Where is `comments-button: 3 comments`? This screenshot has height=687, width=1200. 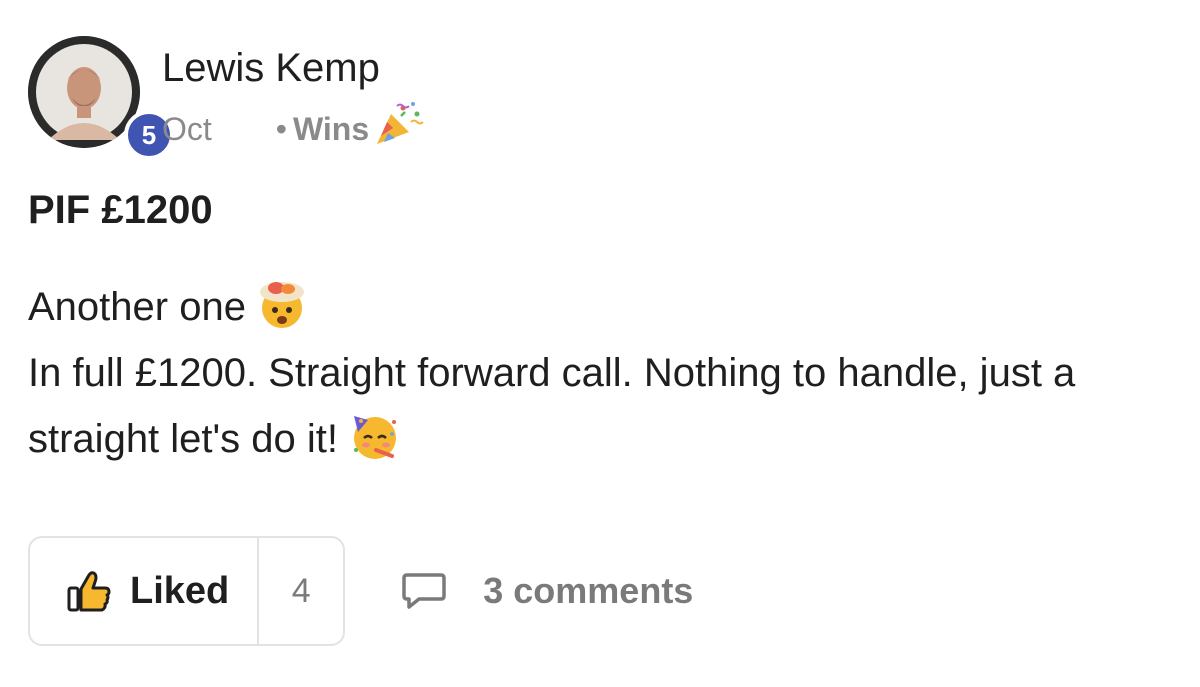 comments-button: 3 comments is located at coordinates (547, 591).